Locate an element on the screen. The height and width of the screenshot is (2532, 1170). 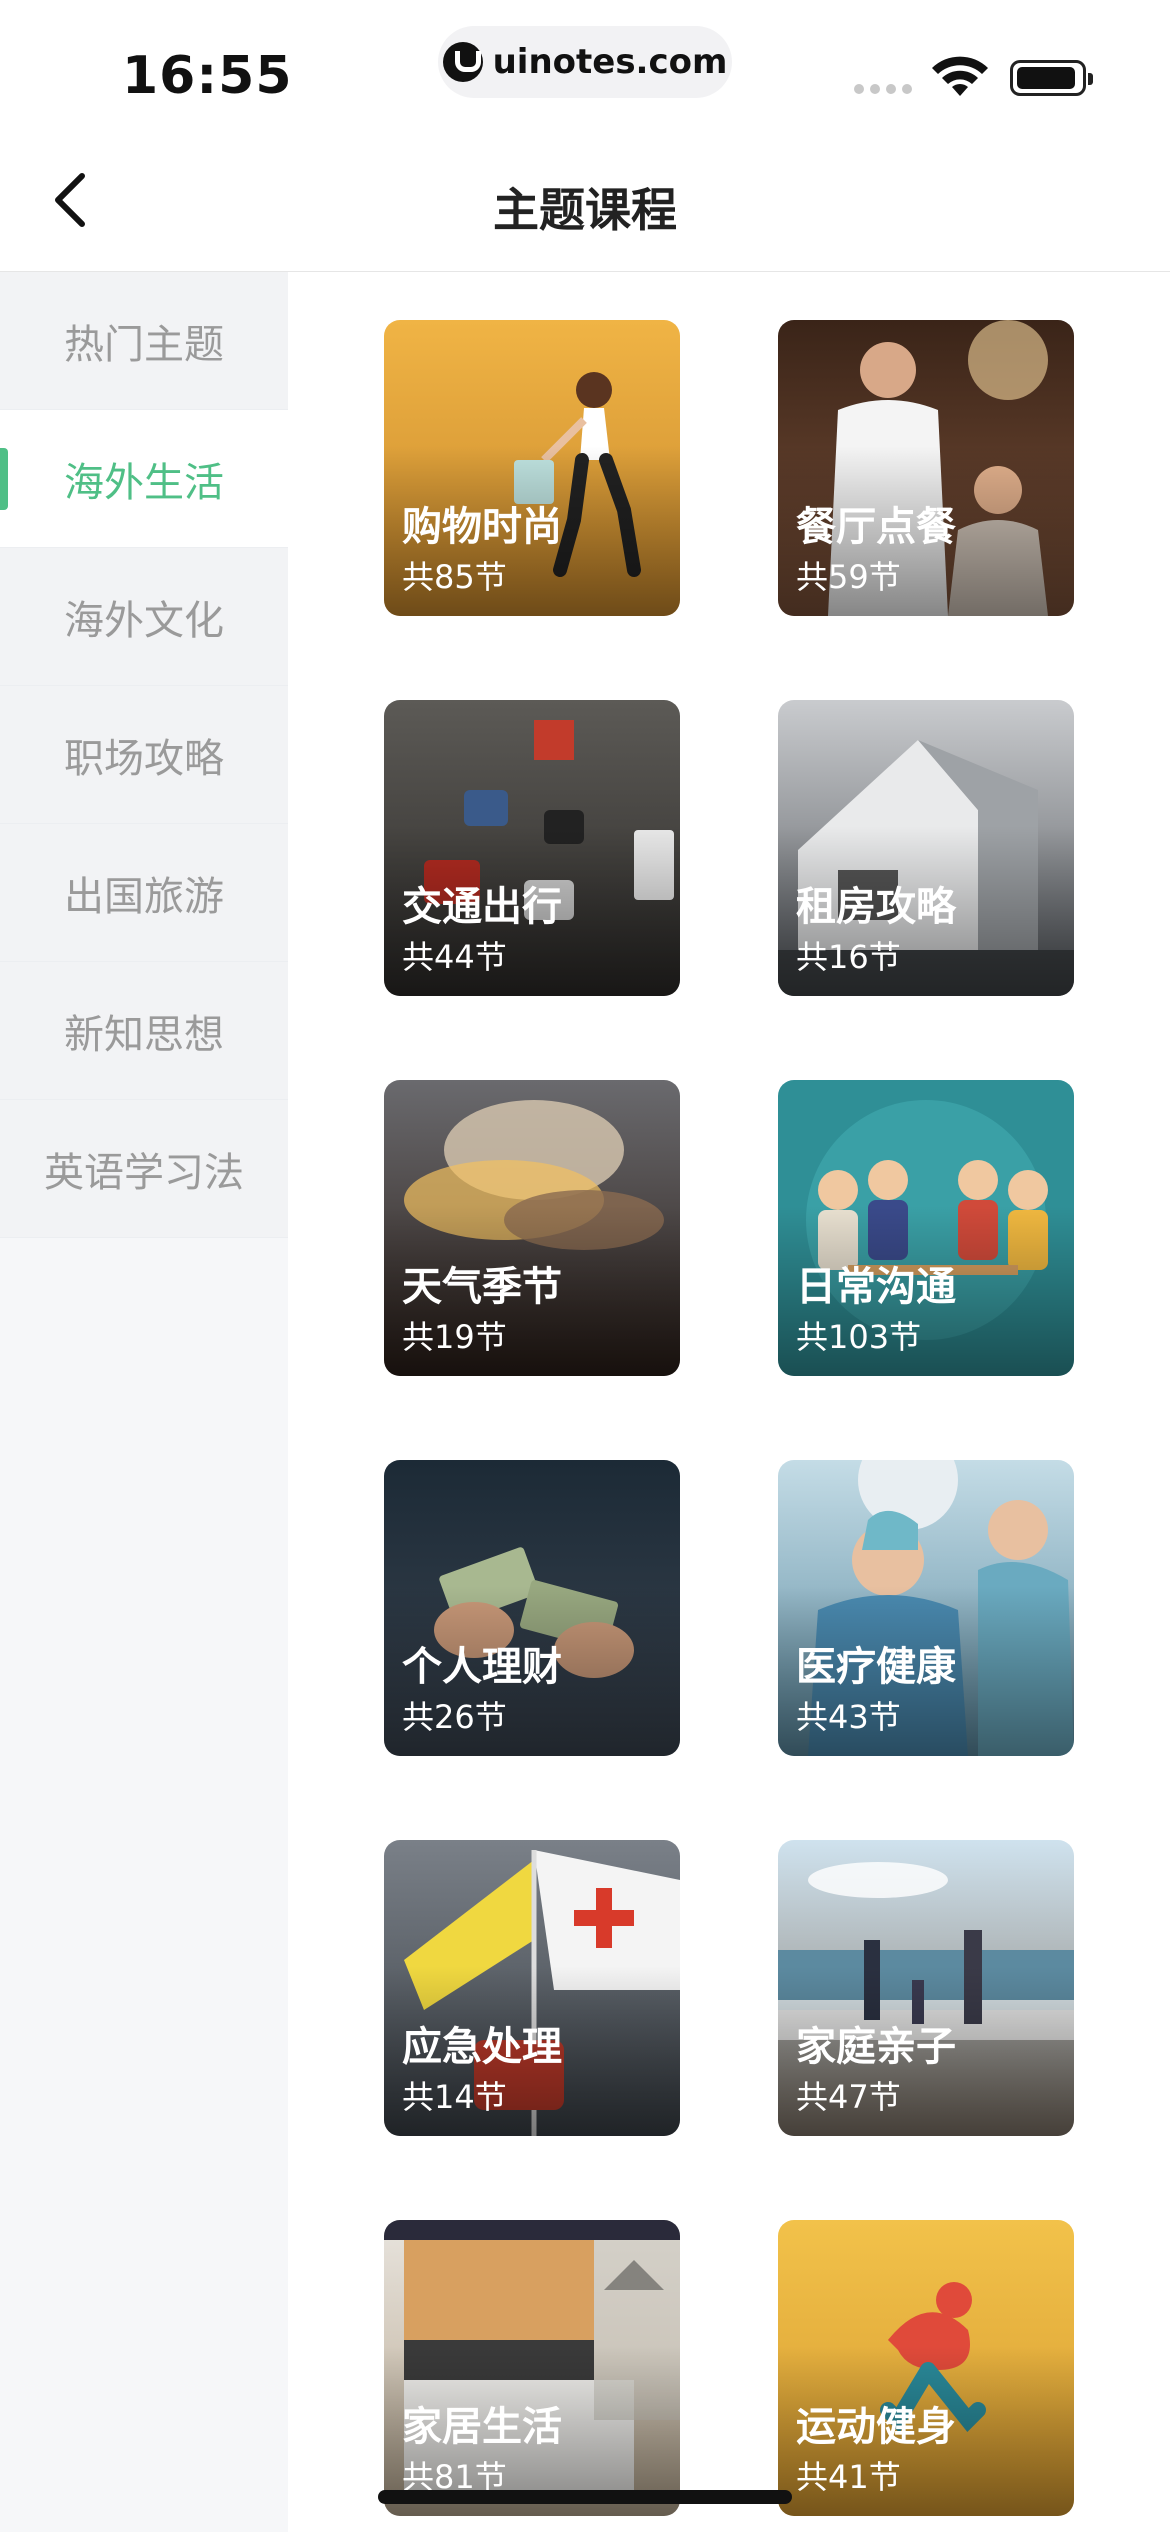
url-text: uinotes.com is located at coordinates (610, 62).